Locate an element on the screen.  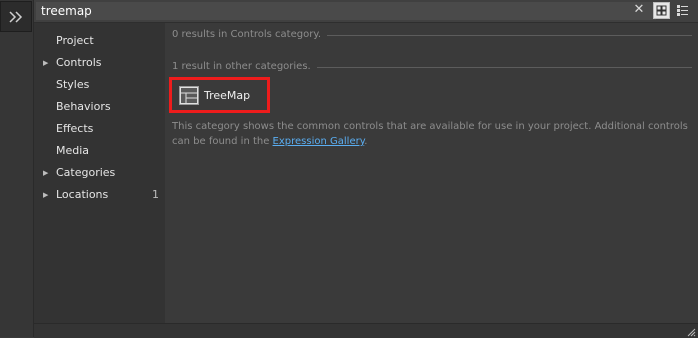
panel-collapse-strip is located at coordinates (17, 168).